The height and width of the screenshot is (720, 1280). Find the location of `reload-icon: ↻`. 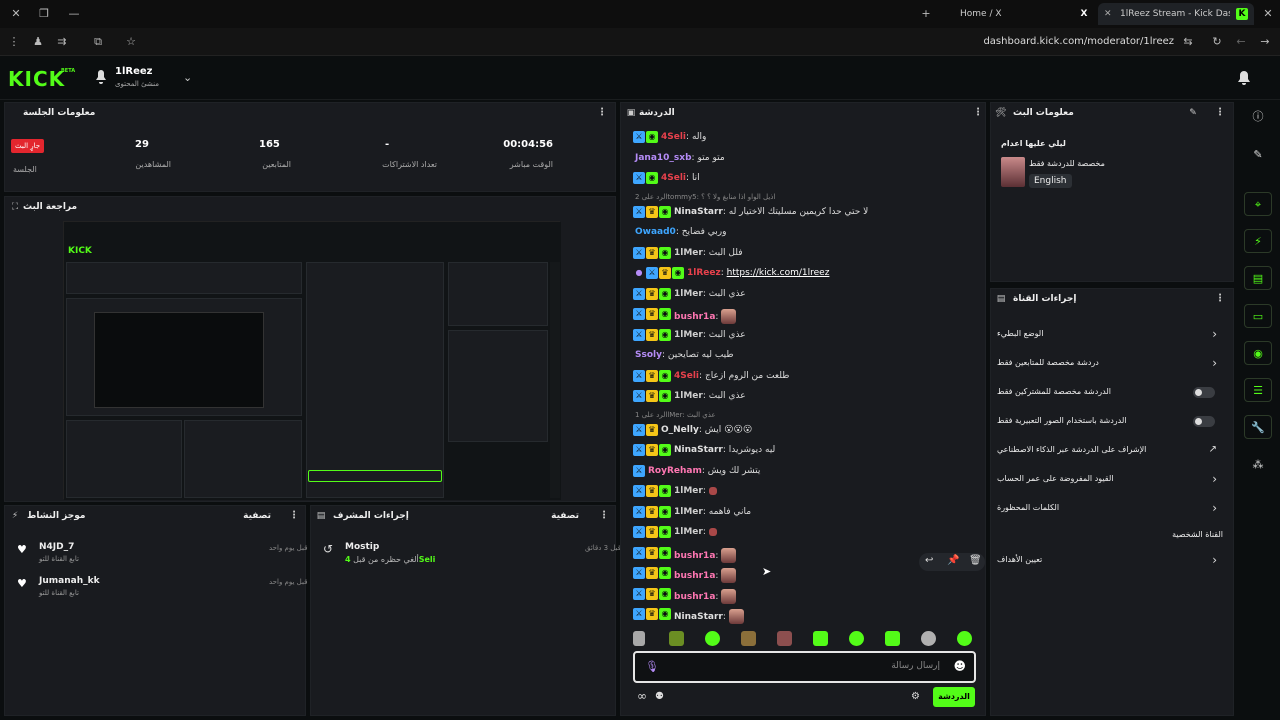

reload-icon: ↻ is located at coordinates (1217, 42).